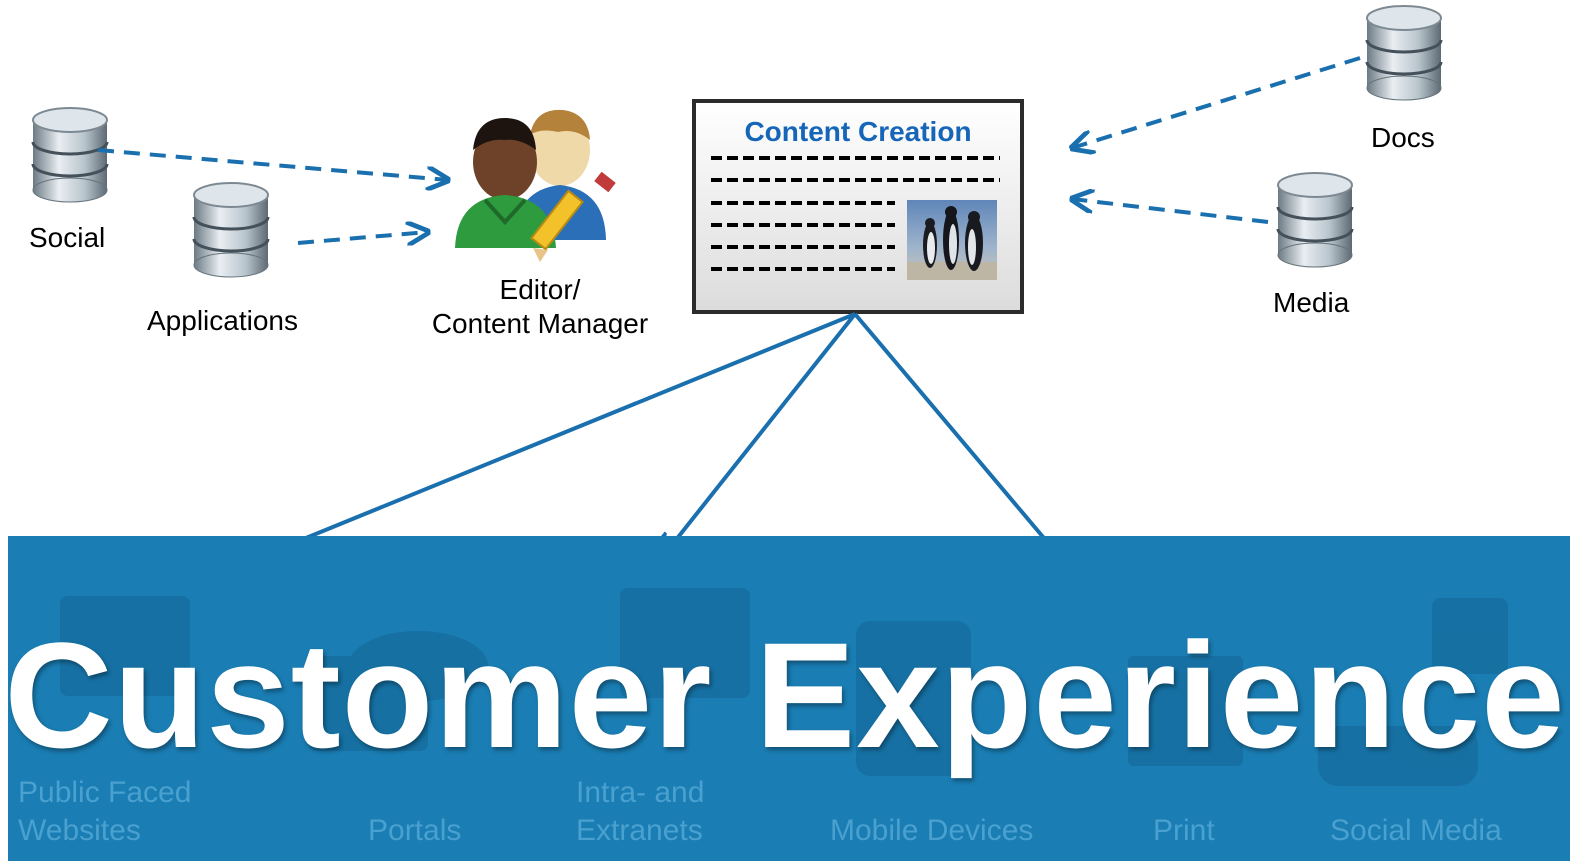  I want to click on editor-label-line1: Editor/, so click(540, 289).